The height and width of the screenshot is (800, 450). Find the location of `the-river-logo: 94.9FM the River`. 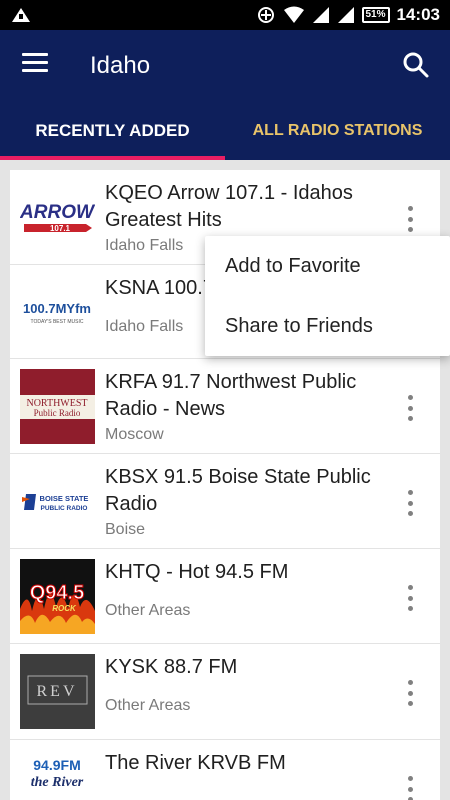

the-river-logo: 94.9FM the River is located at coordinates (57, 775).